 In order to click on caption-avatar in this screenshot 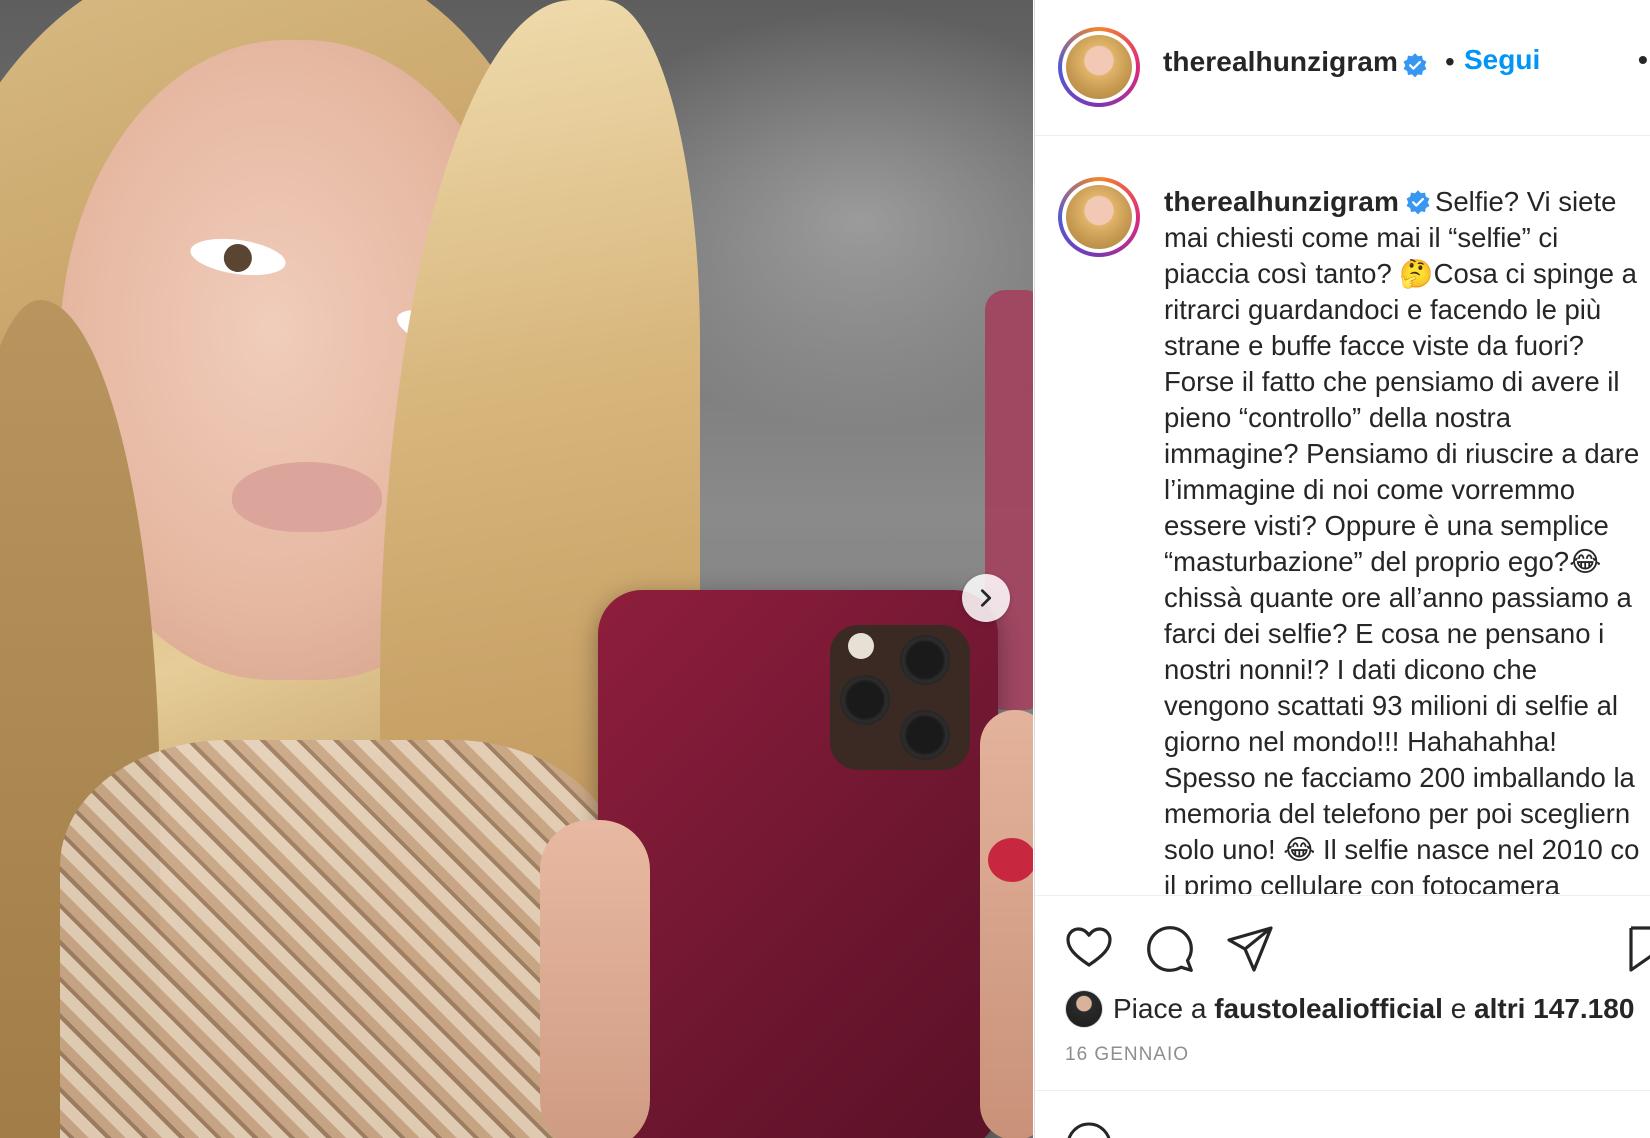, I will do `click(1099, 217)`.